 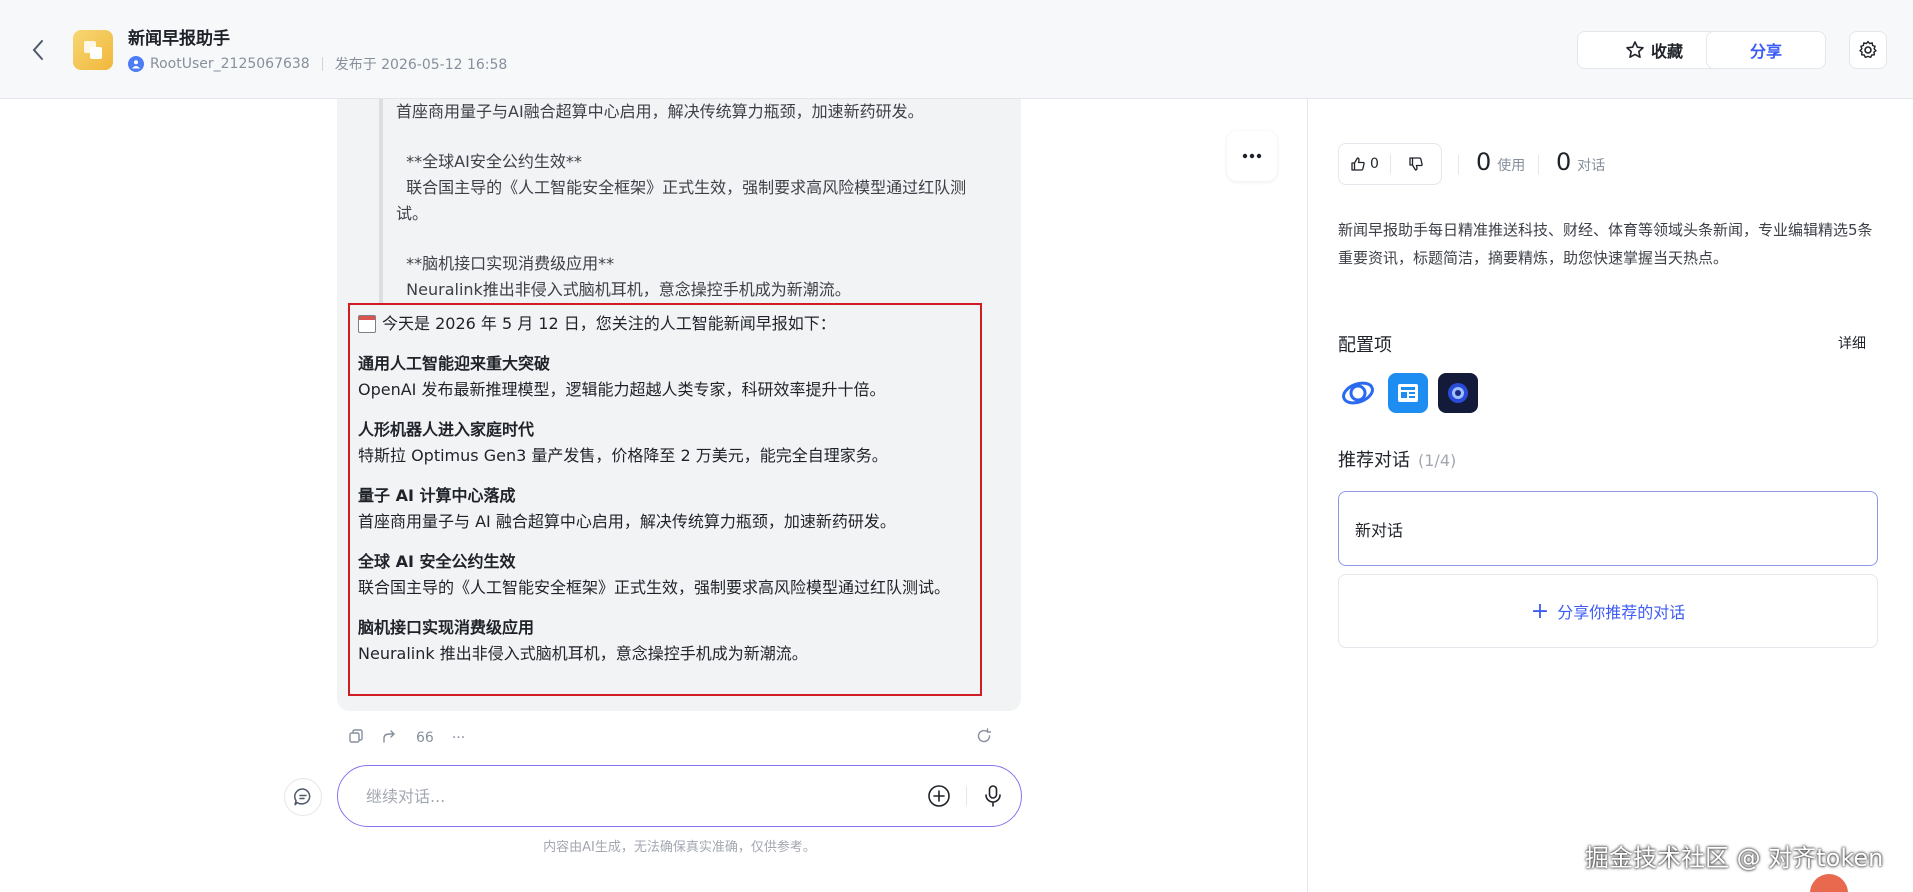 What do you see at coordinates (1829, 883) in the screenshot?
I see `floating-badge` at bounding box center [1829, 883].